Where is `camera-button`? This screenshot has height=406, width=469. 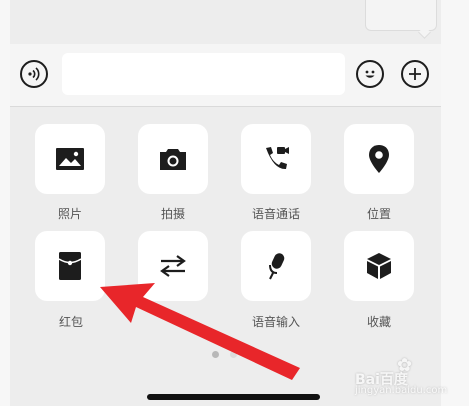 camera-button is located at coordinates (173, 159).